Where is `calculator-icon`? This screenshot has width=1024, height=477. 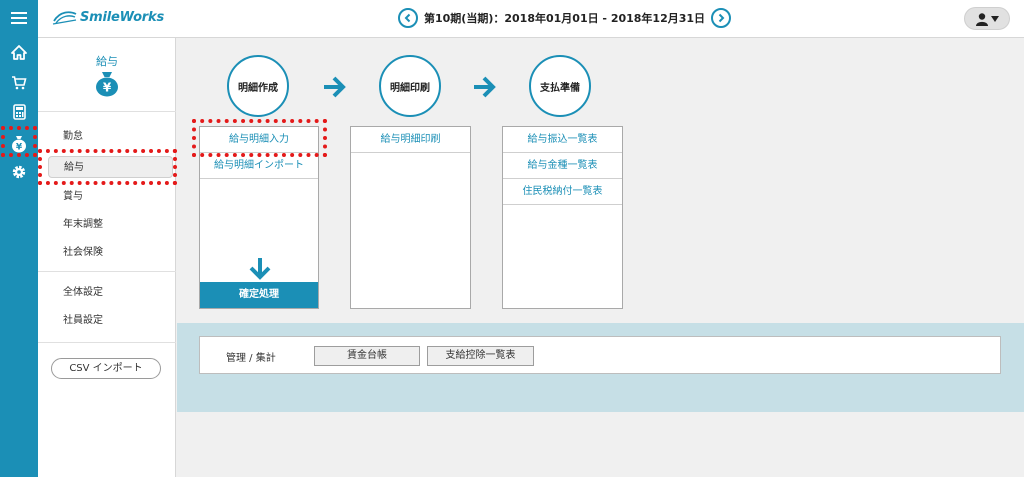
calculator-icon is located at coordinates (19, 112).